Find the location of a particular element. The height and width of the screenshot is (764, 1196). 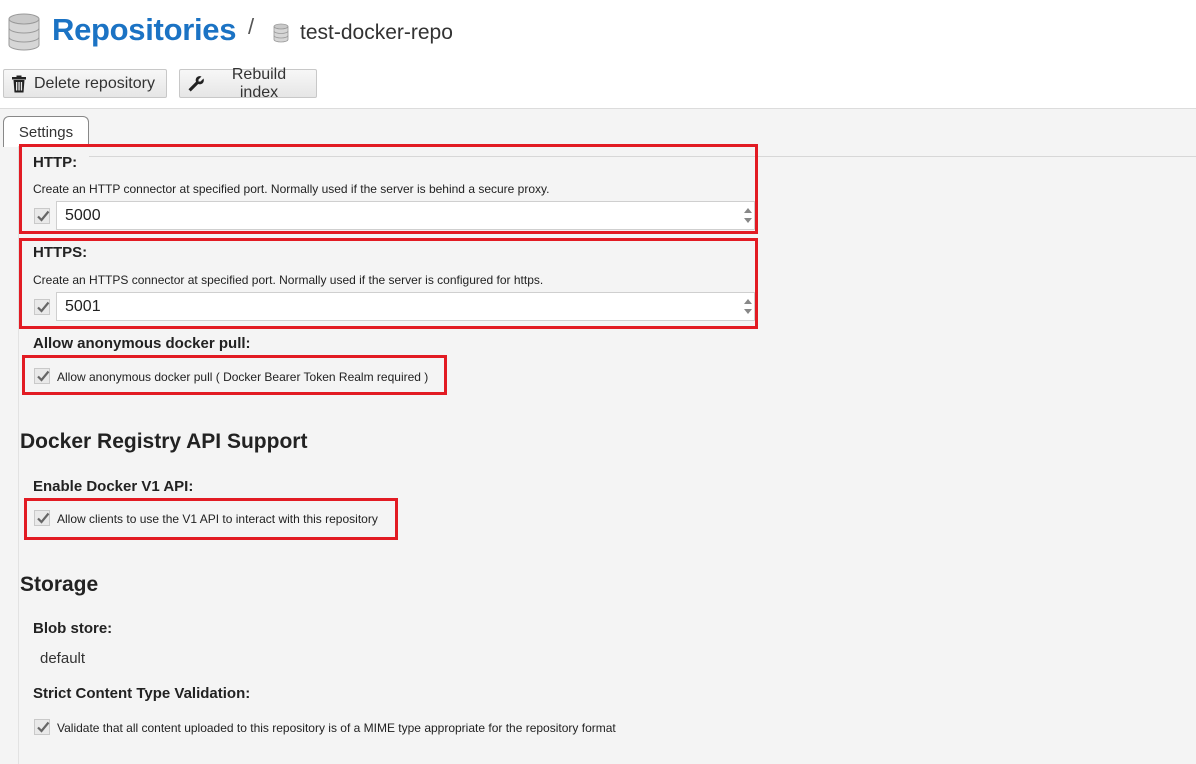

anonymous-pull-checkbox is located at coordinates (42, 376).